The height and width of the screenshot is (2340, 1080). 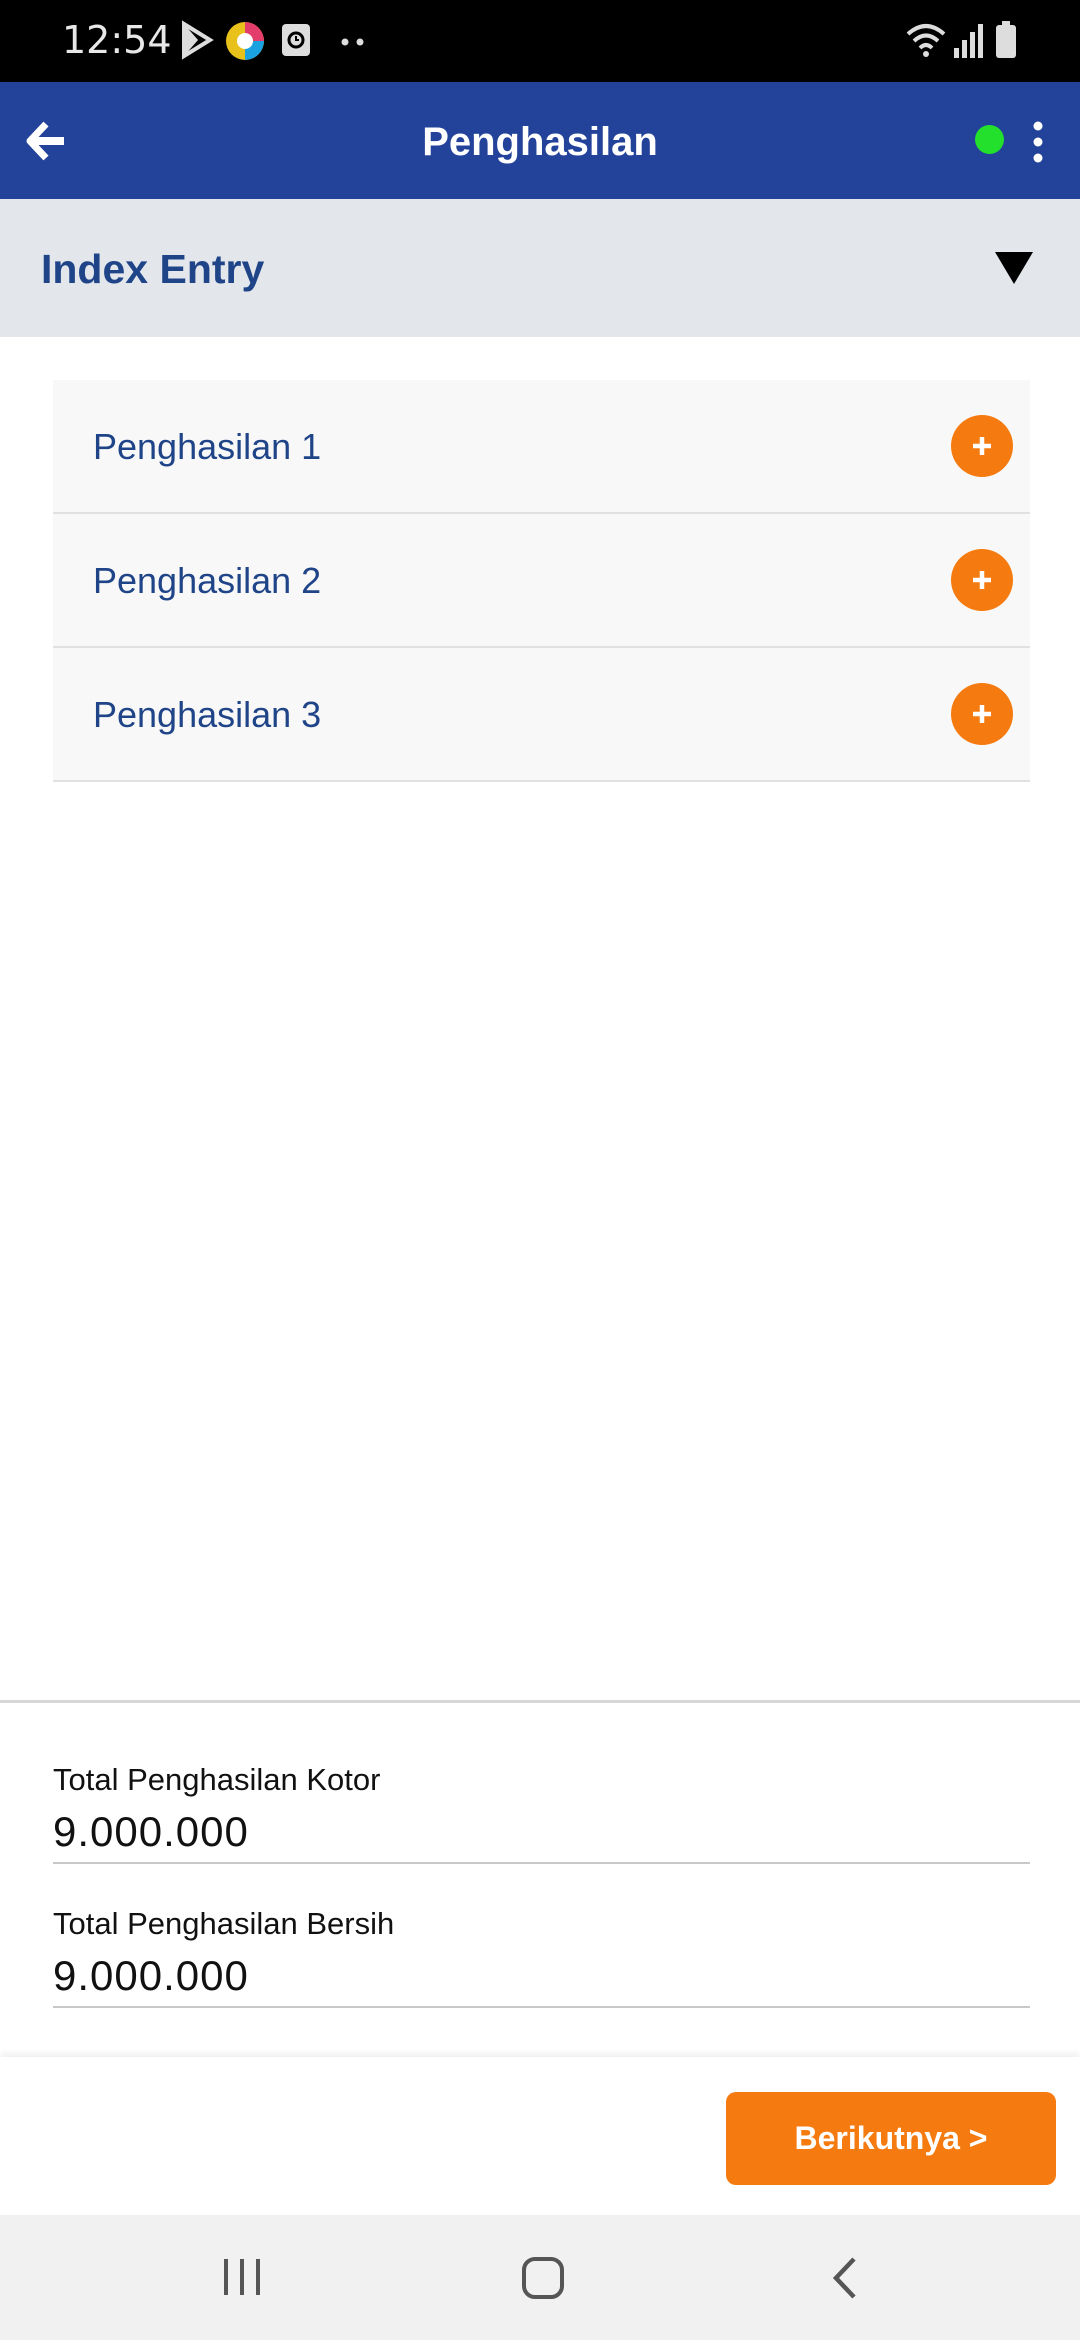 I want to click on index-entry-header: Index Entry, so click(x=540, y=268).